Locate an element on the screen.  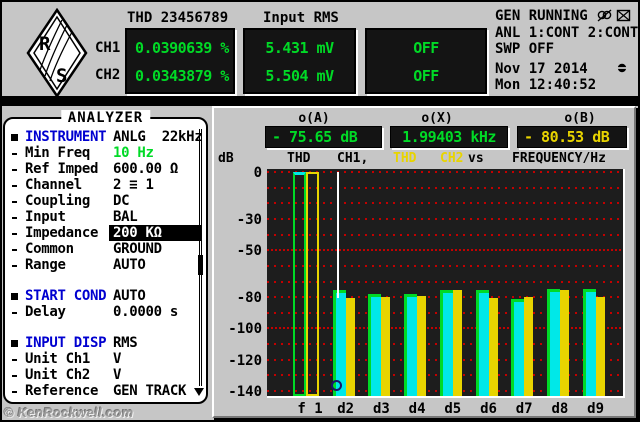
menu-item-label: Input is located at coordinates (45, 217).